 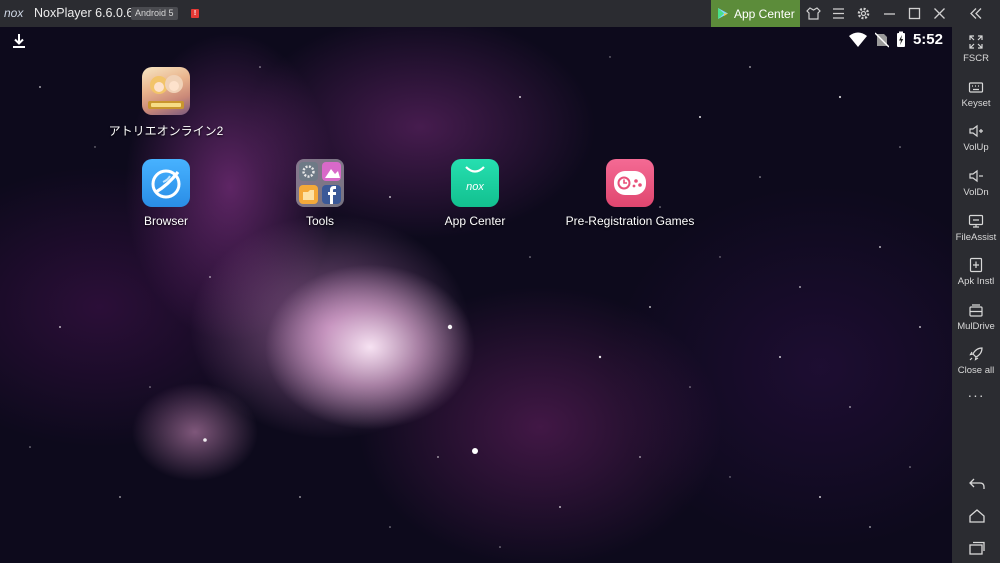 I want to click on sidebar-label: FileAssist, so click(x=976, y=237).